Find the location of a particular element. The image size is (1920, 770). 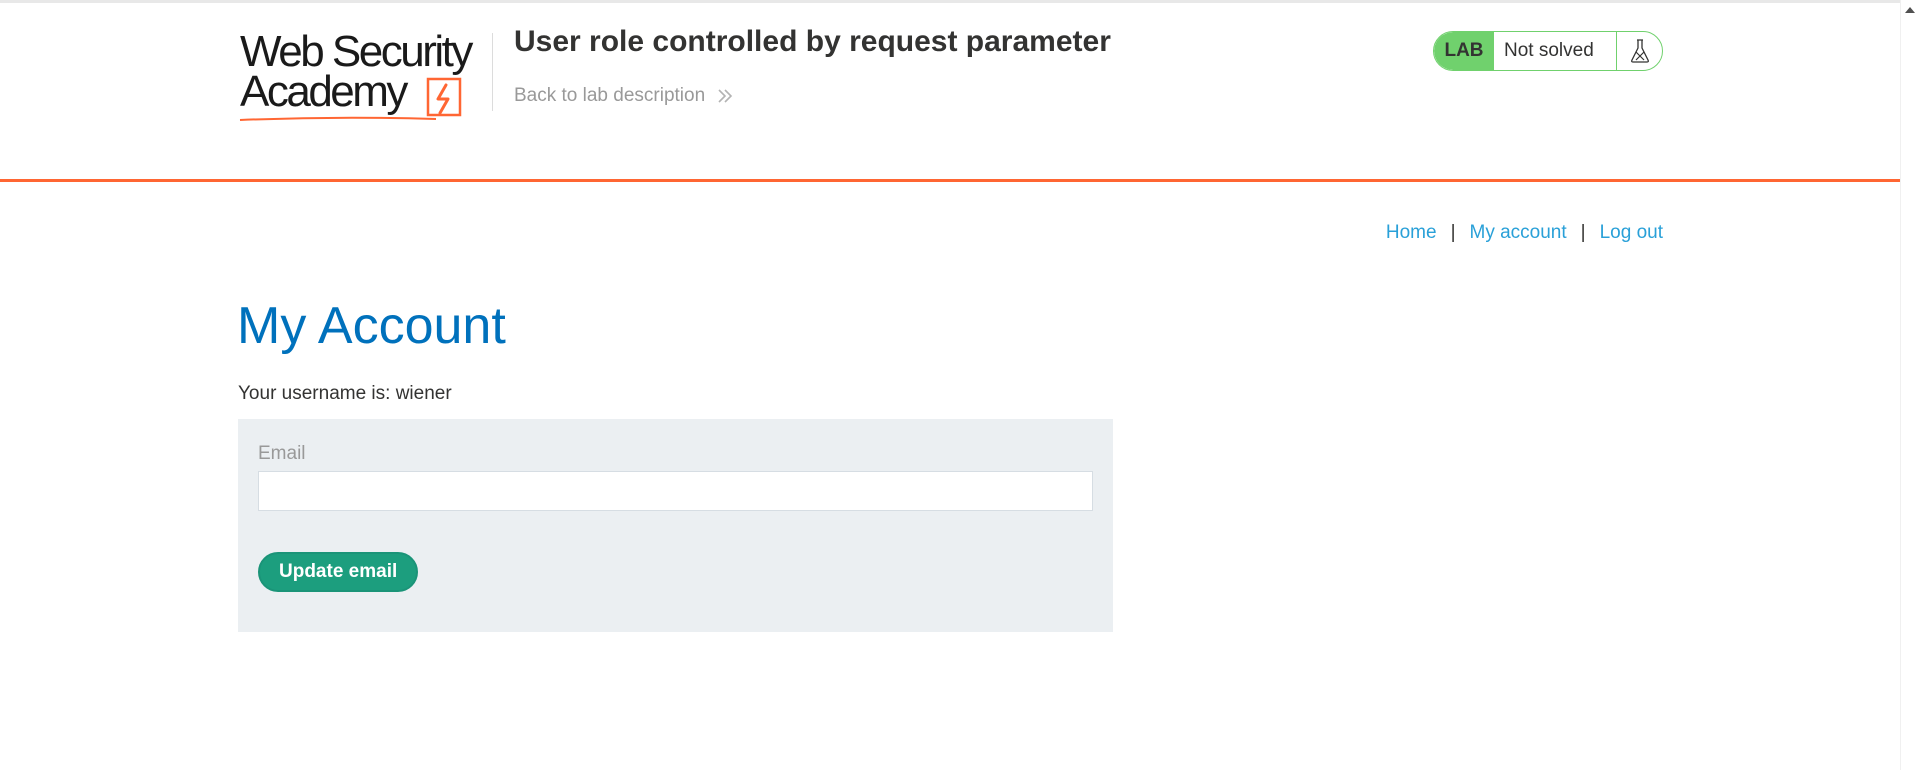

logo-line-2: Academy is located at coordinates (324, 91).